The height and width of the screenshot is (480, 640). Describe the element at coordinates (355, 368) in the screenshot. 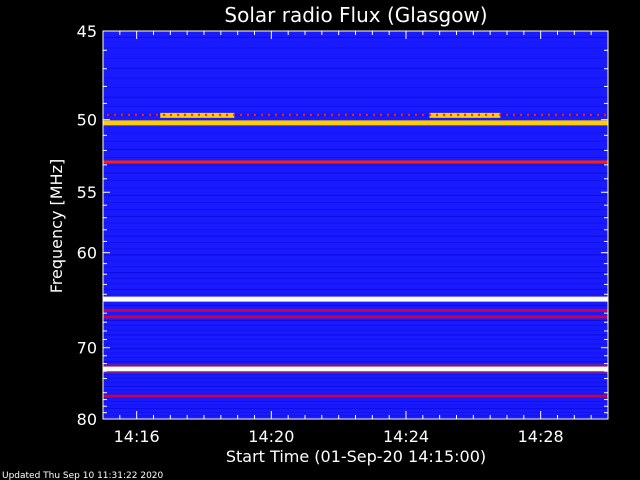

I see `frequency-band-core` at that location.